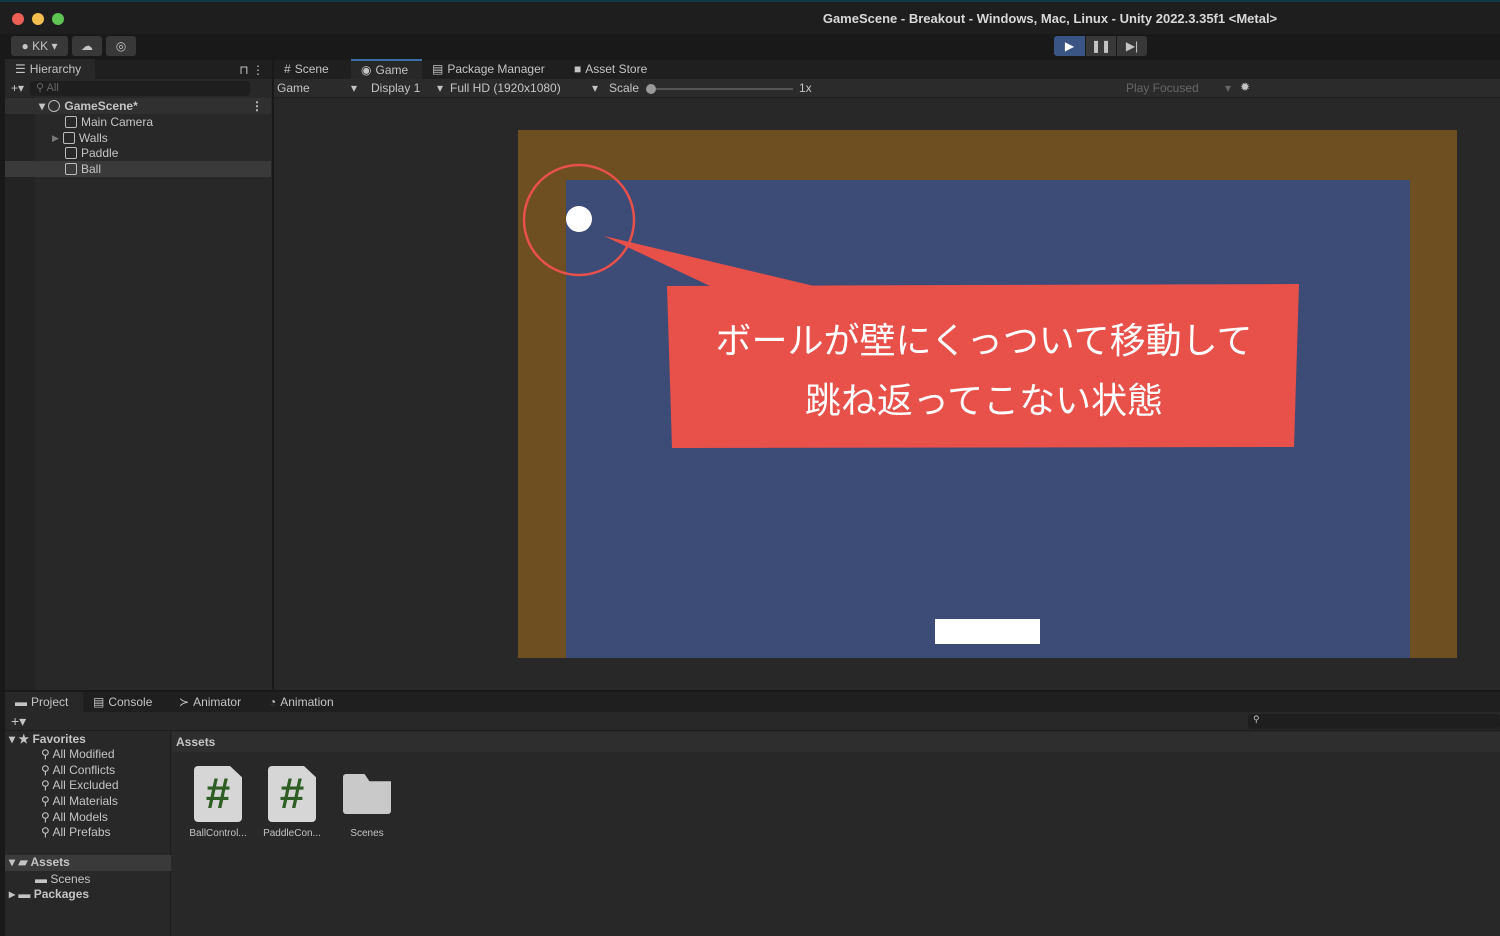 This screenshot has width=1500, height=936. Describe the element at coordinates (651, 89) in the screenshot. I see `scale-slider-handle` at that location.